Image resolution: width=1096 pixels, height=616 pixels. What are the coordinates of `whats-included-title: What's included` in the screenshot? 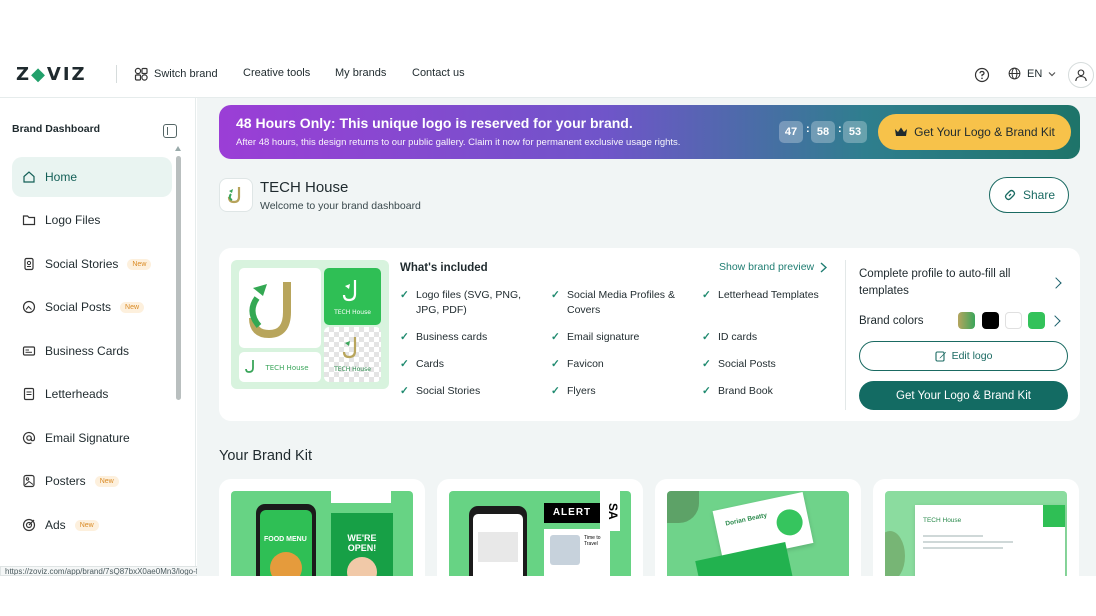 It's located at (444, 268).